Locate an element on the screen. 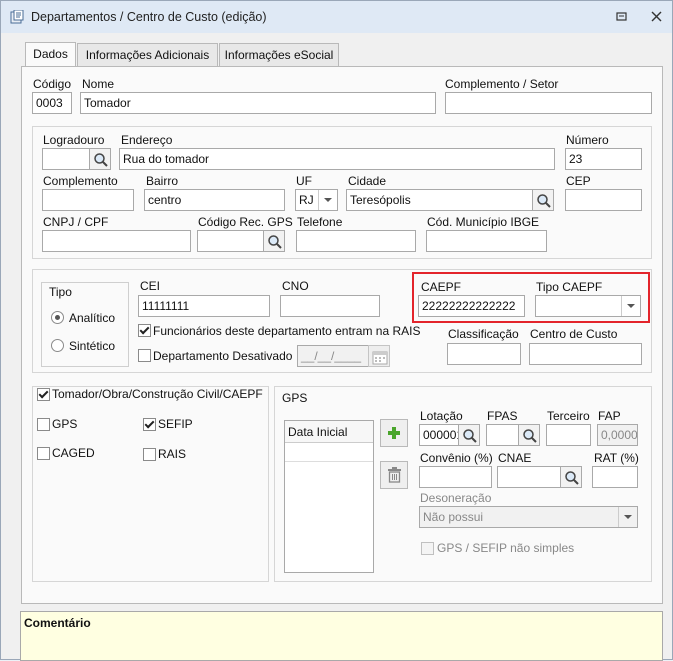 The height and width of the screenshot is (661, 673). endereco-input: Rua do tomador is located at coordinates (337, 159).